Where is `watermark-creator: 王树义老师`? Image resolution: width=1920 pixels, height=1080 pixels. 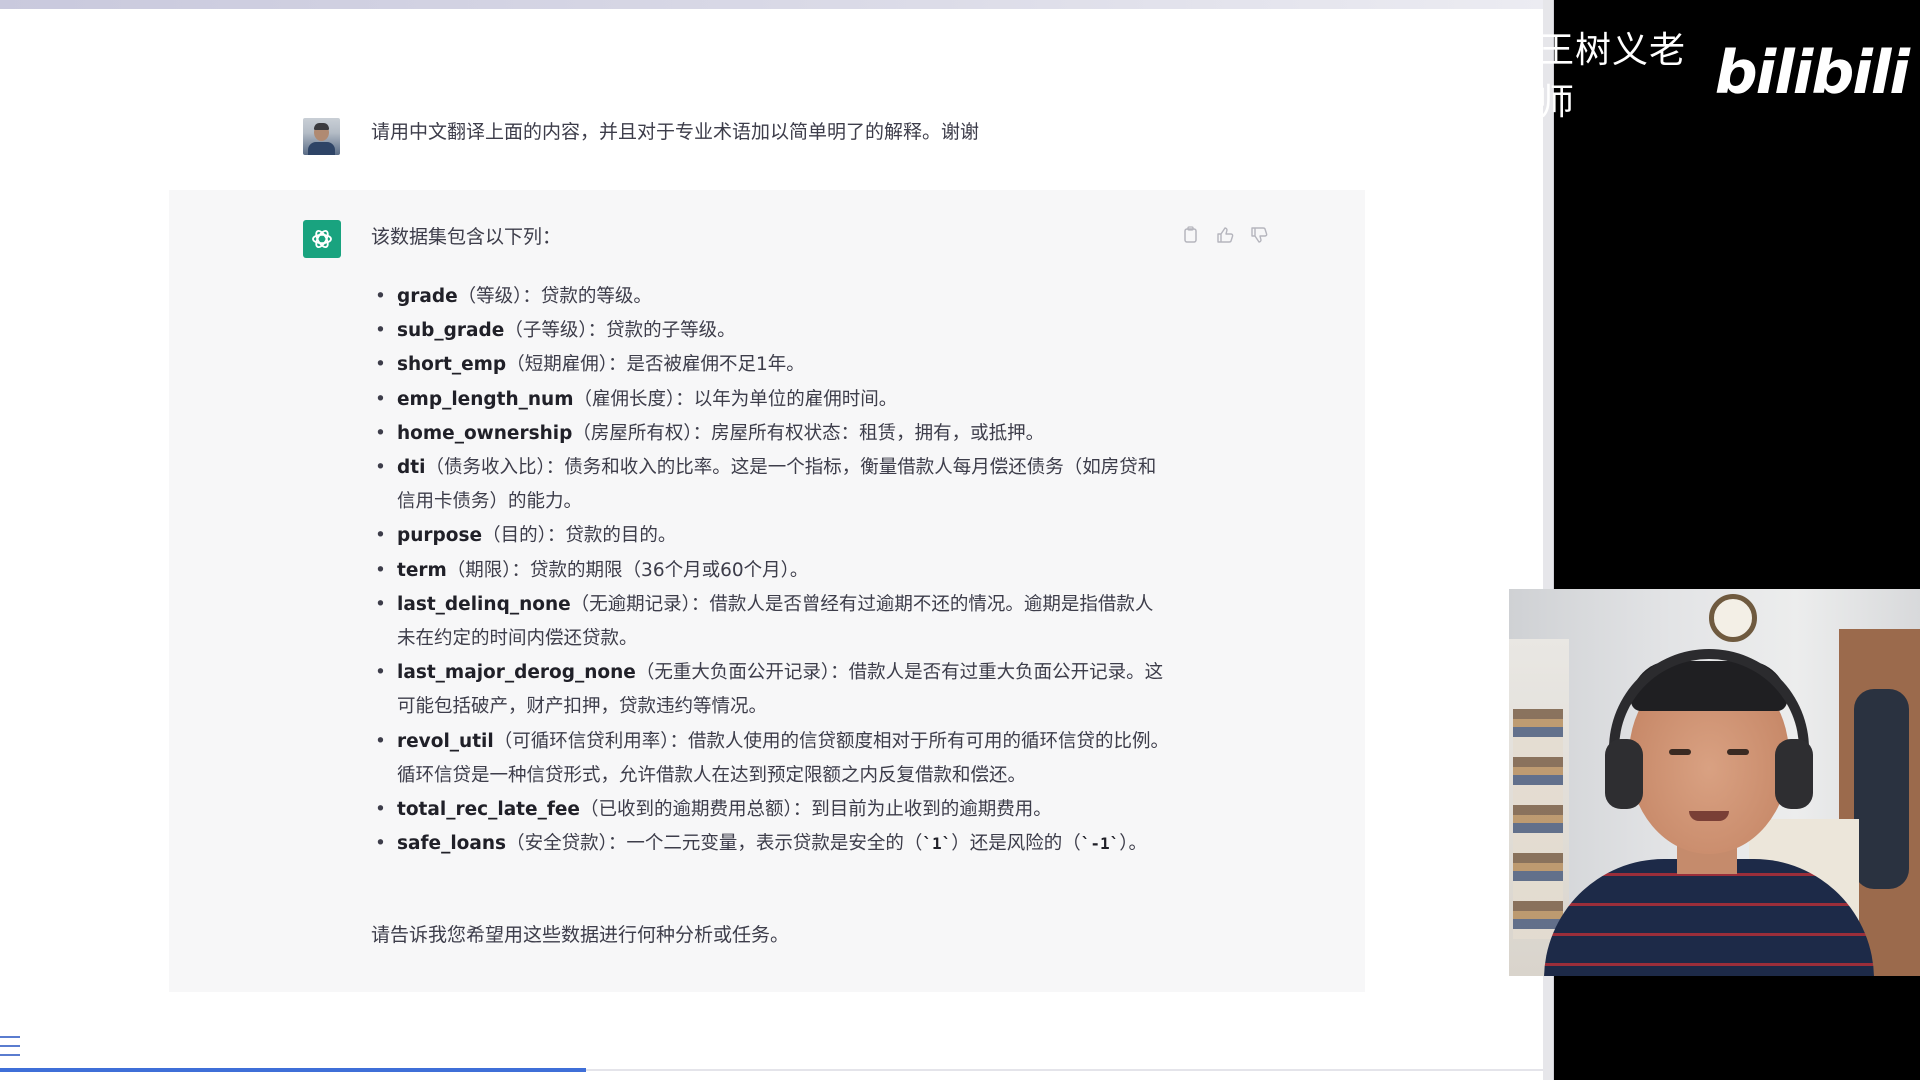 watermark-creator: 王树义老师 is located at coordinates (1612, 76).